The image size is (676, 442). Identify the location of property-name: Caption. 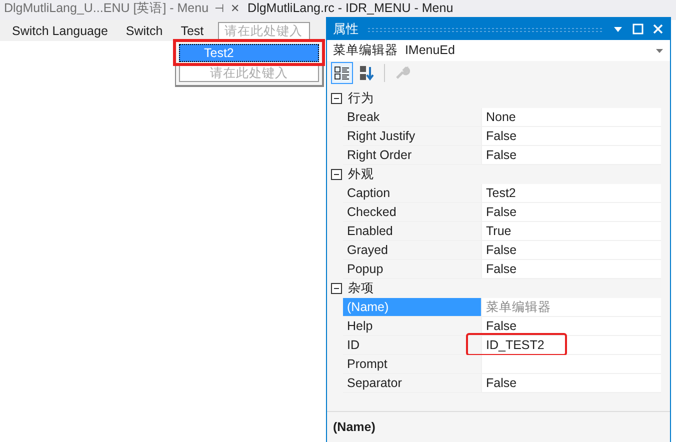
(412, 193).